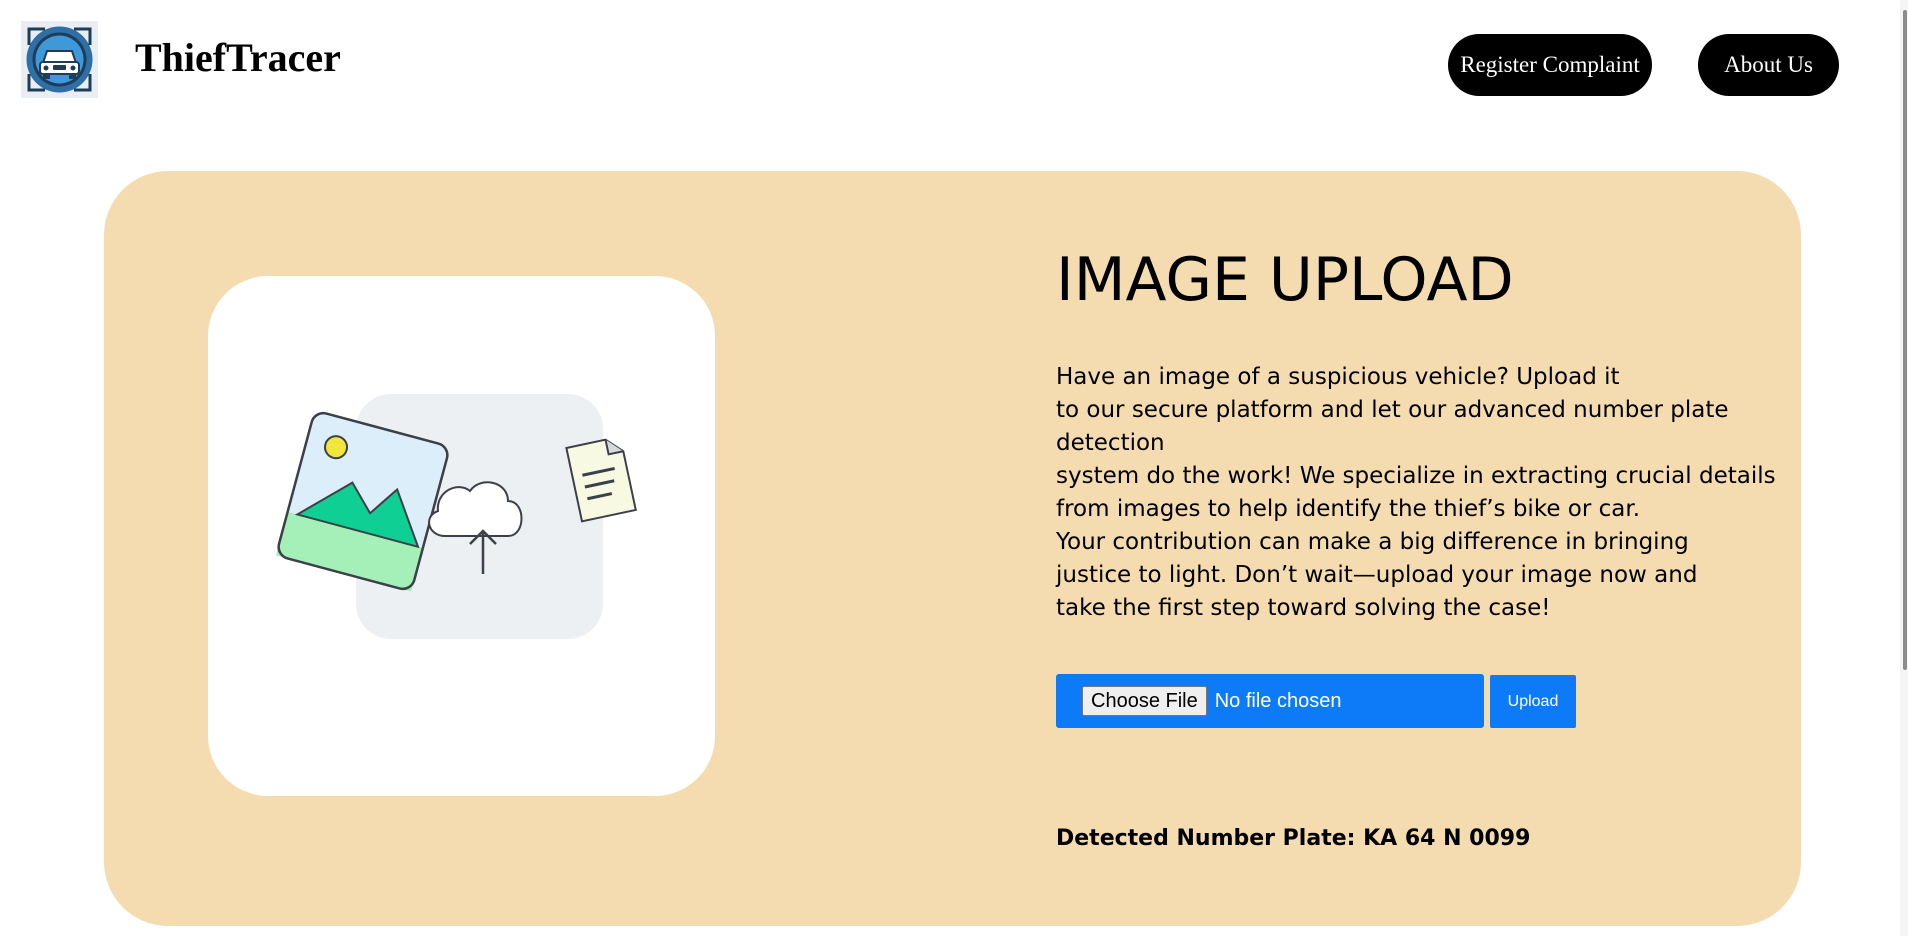 The width and height of the screenshot is (1908, 936). What do you see at coordinates (1278, 700) in the screenshot?
I see `file-status-text: No file chosen` at bounding box center [1278, 700].